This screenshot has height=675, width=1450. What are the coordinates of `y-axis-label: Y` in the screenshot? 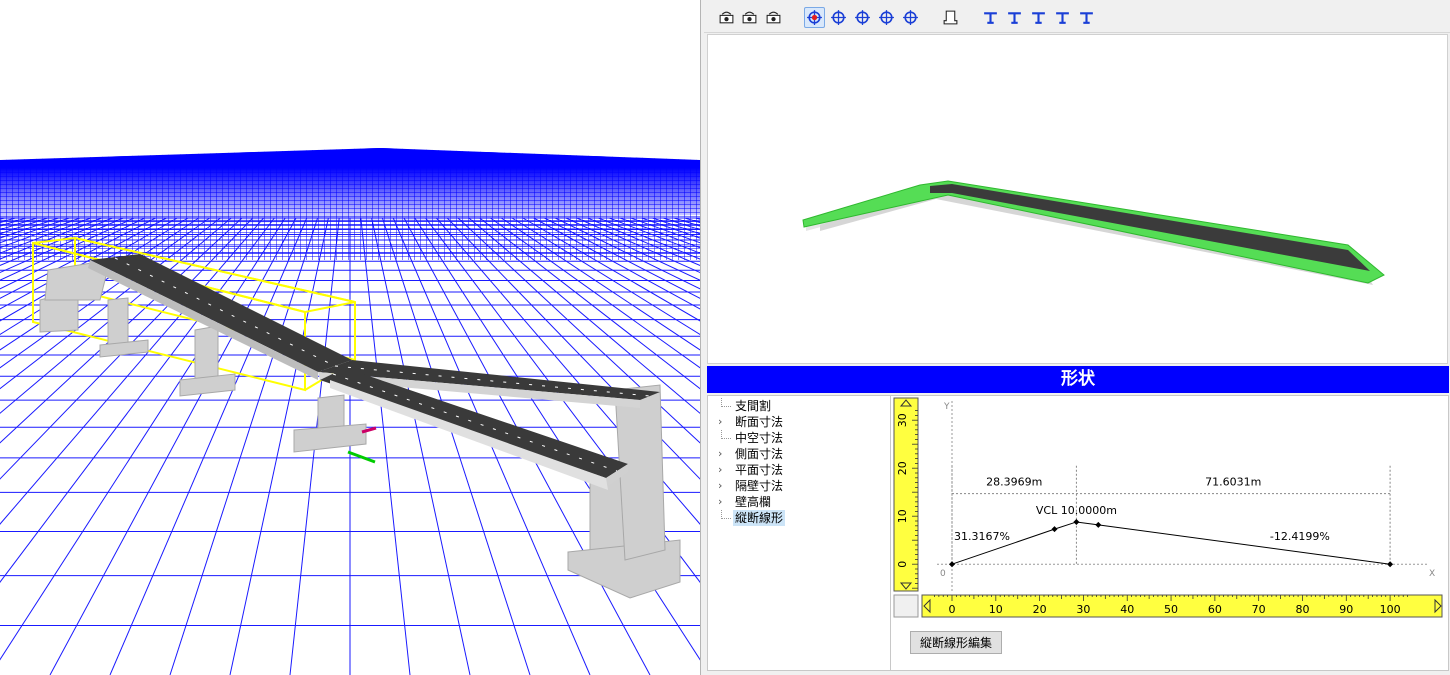 It's located at (946, 407).